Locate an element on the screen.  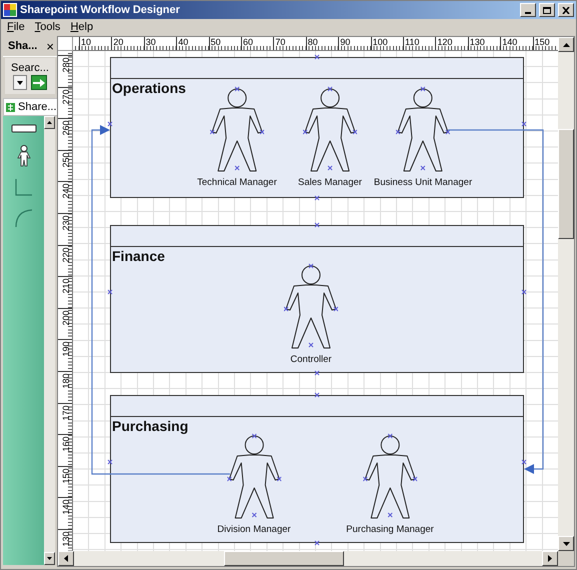
ruler-label: 230 is located at coordinates (66, 223).